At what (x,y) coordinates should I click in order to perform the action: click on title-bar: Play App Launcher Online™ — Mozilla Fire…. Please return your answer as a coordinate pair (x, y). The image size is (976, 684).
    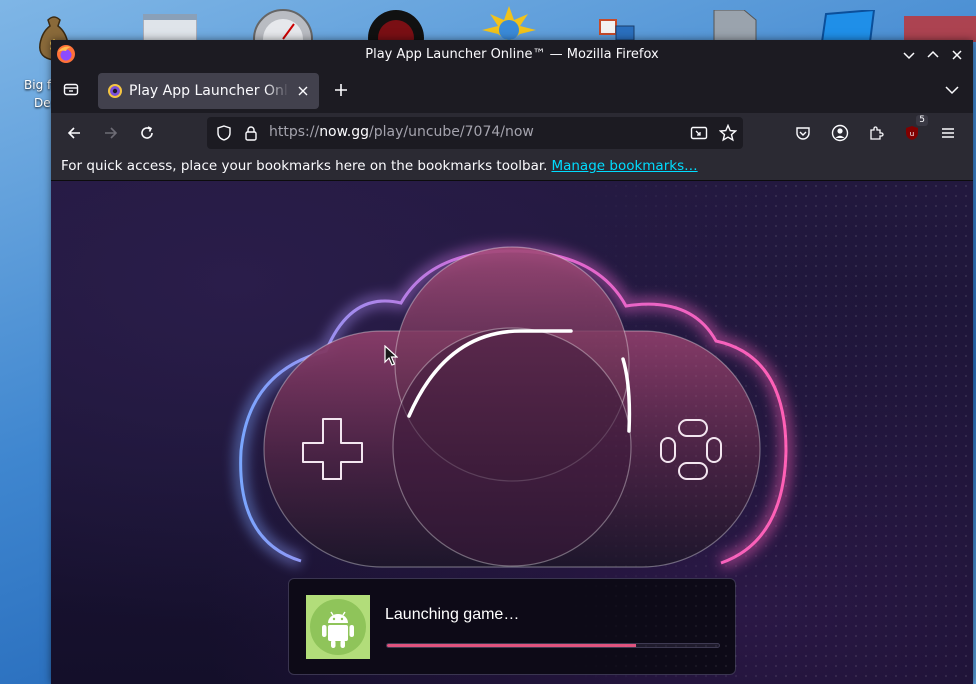
    Looking at the image, I should click on (512, 54).